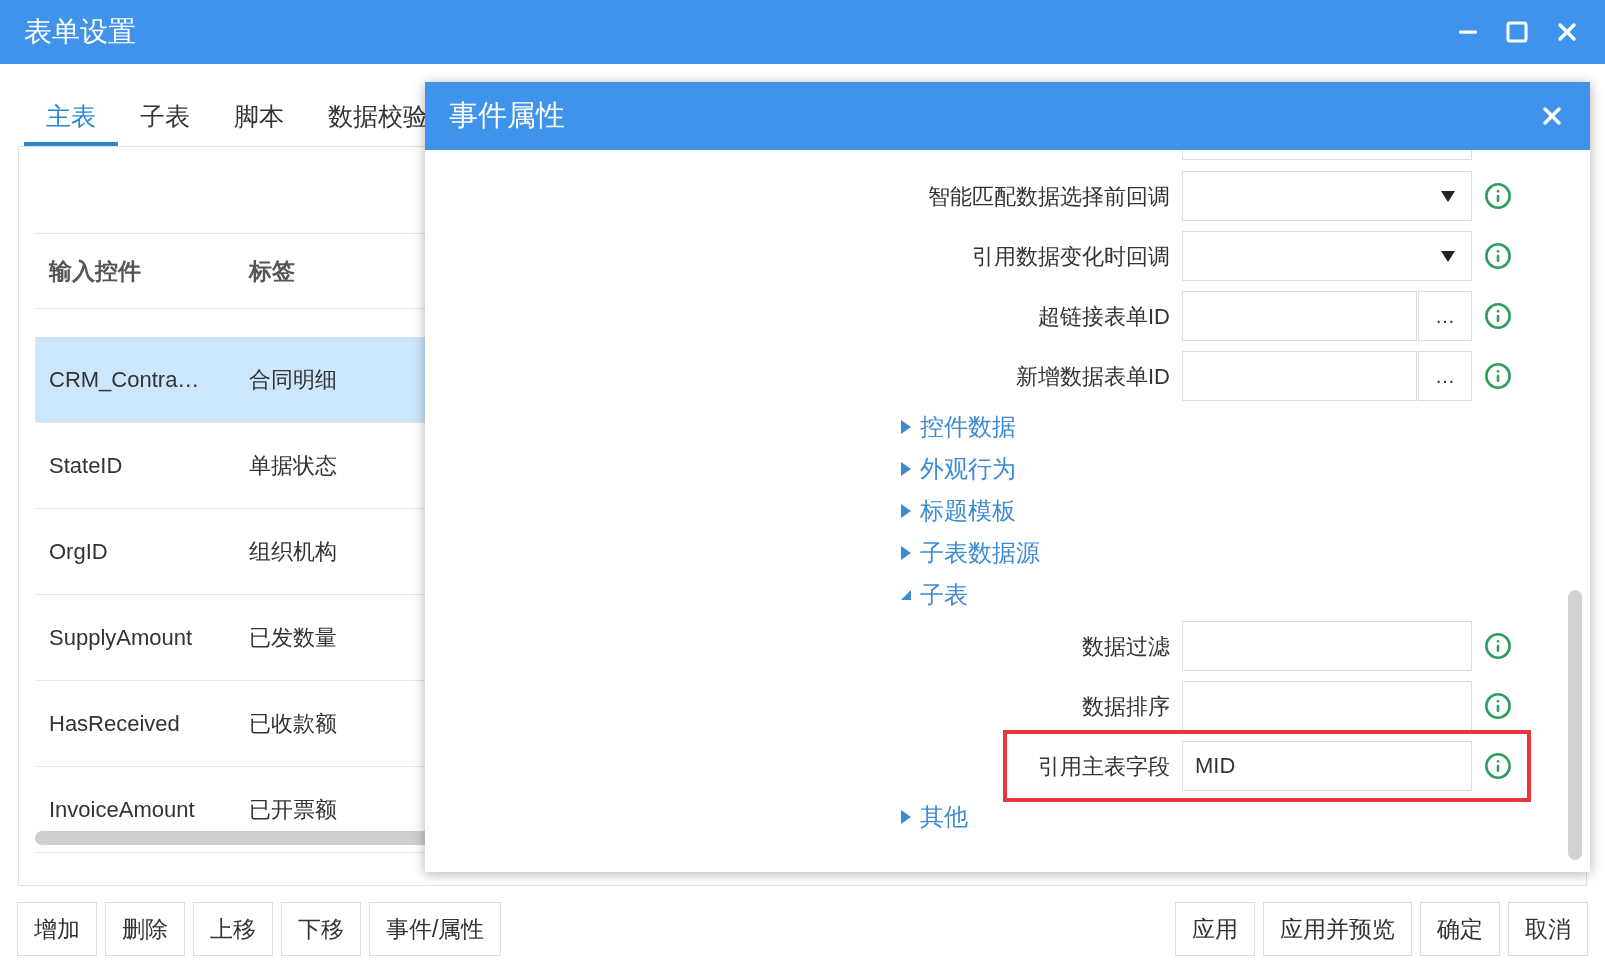  What do you see at coordinates (292, 724) in the screenshot?
I see `table-cell-text: 已收款额` at bounding box center [292, 724].